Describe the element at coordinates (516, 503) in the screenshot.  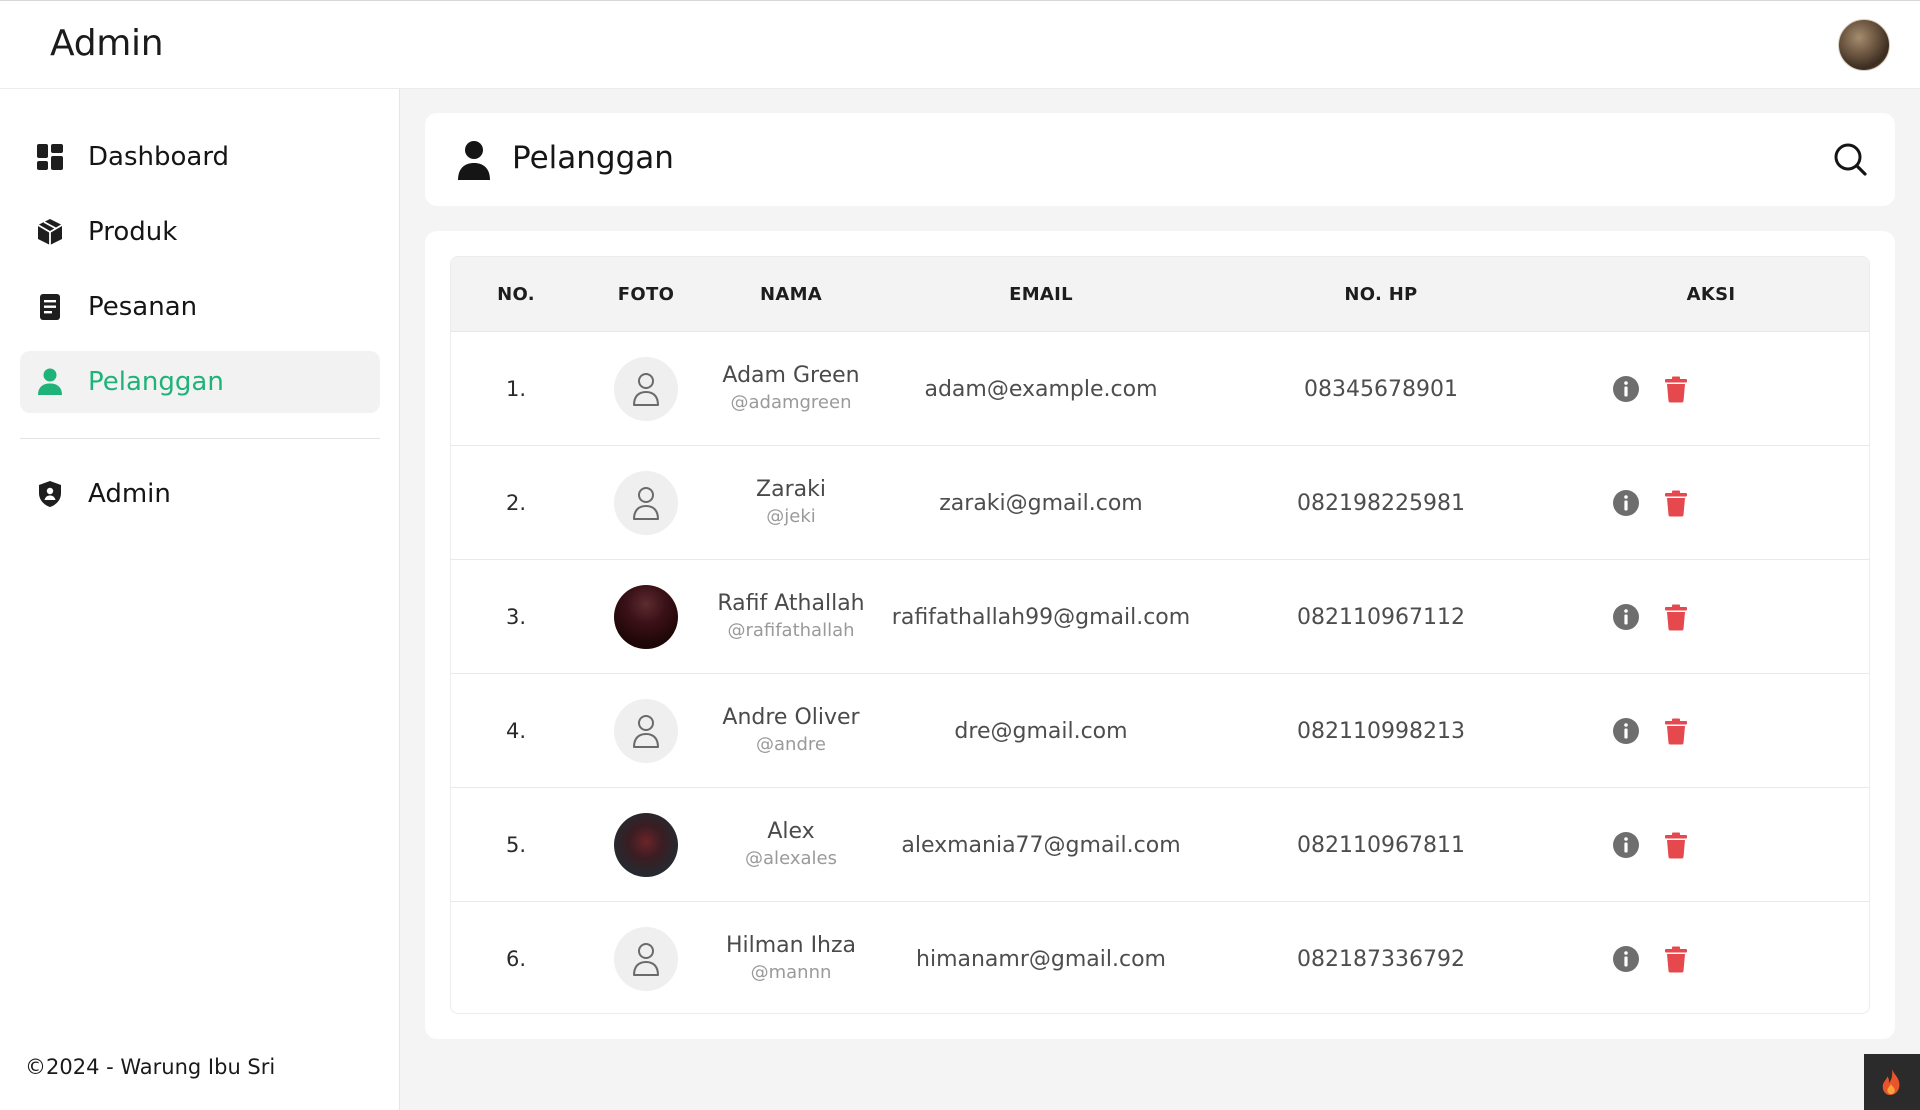
I see `row-number: 2.` at that location.